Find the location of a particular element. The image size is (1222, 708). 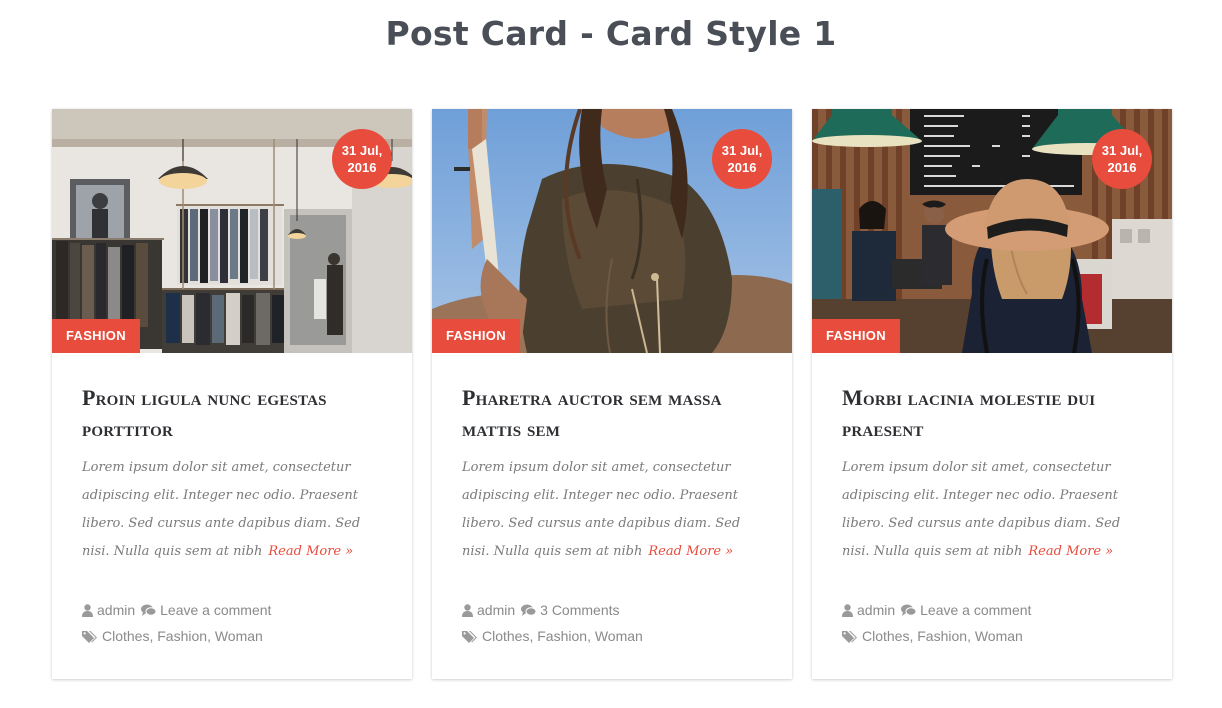

post-title: Morbi lacinia molestie dui praesent is located at coordinates (992, 413).